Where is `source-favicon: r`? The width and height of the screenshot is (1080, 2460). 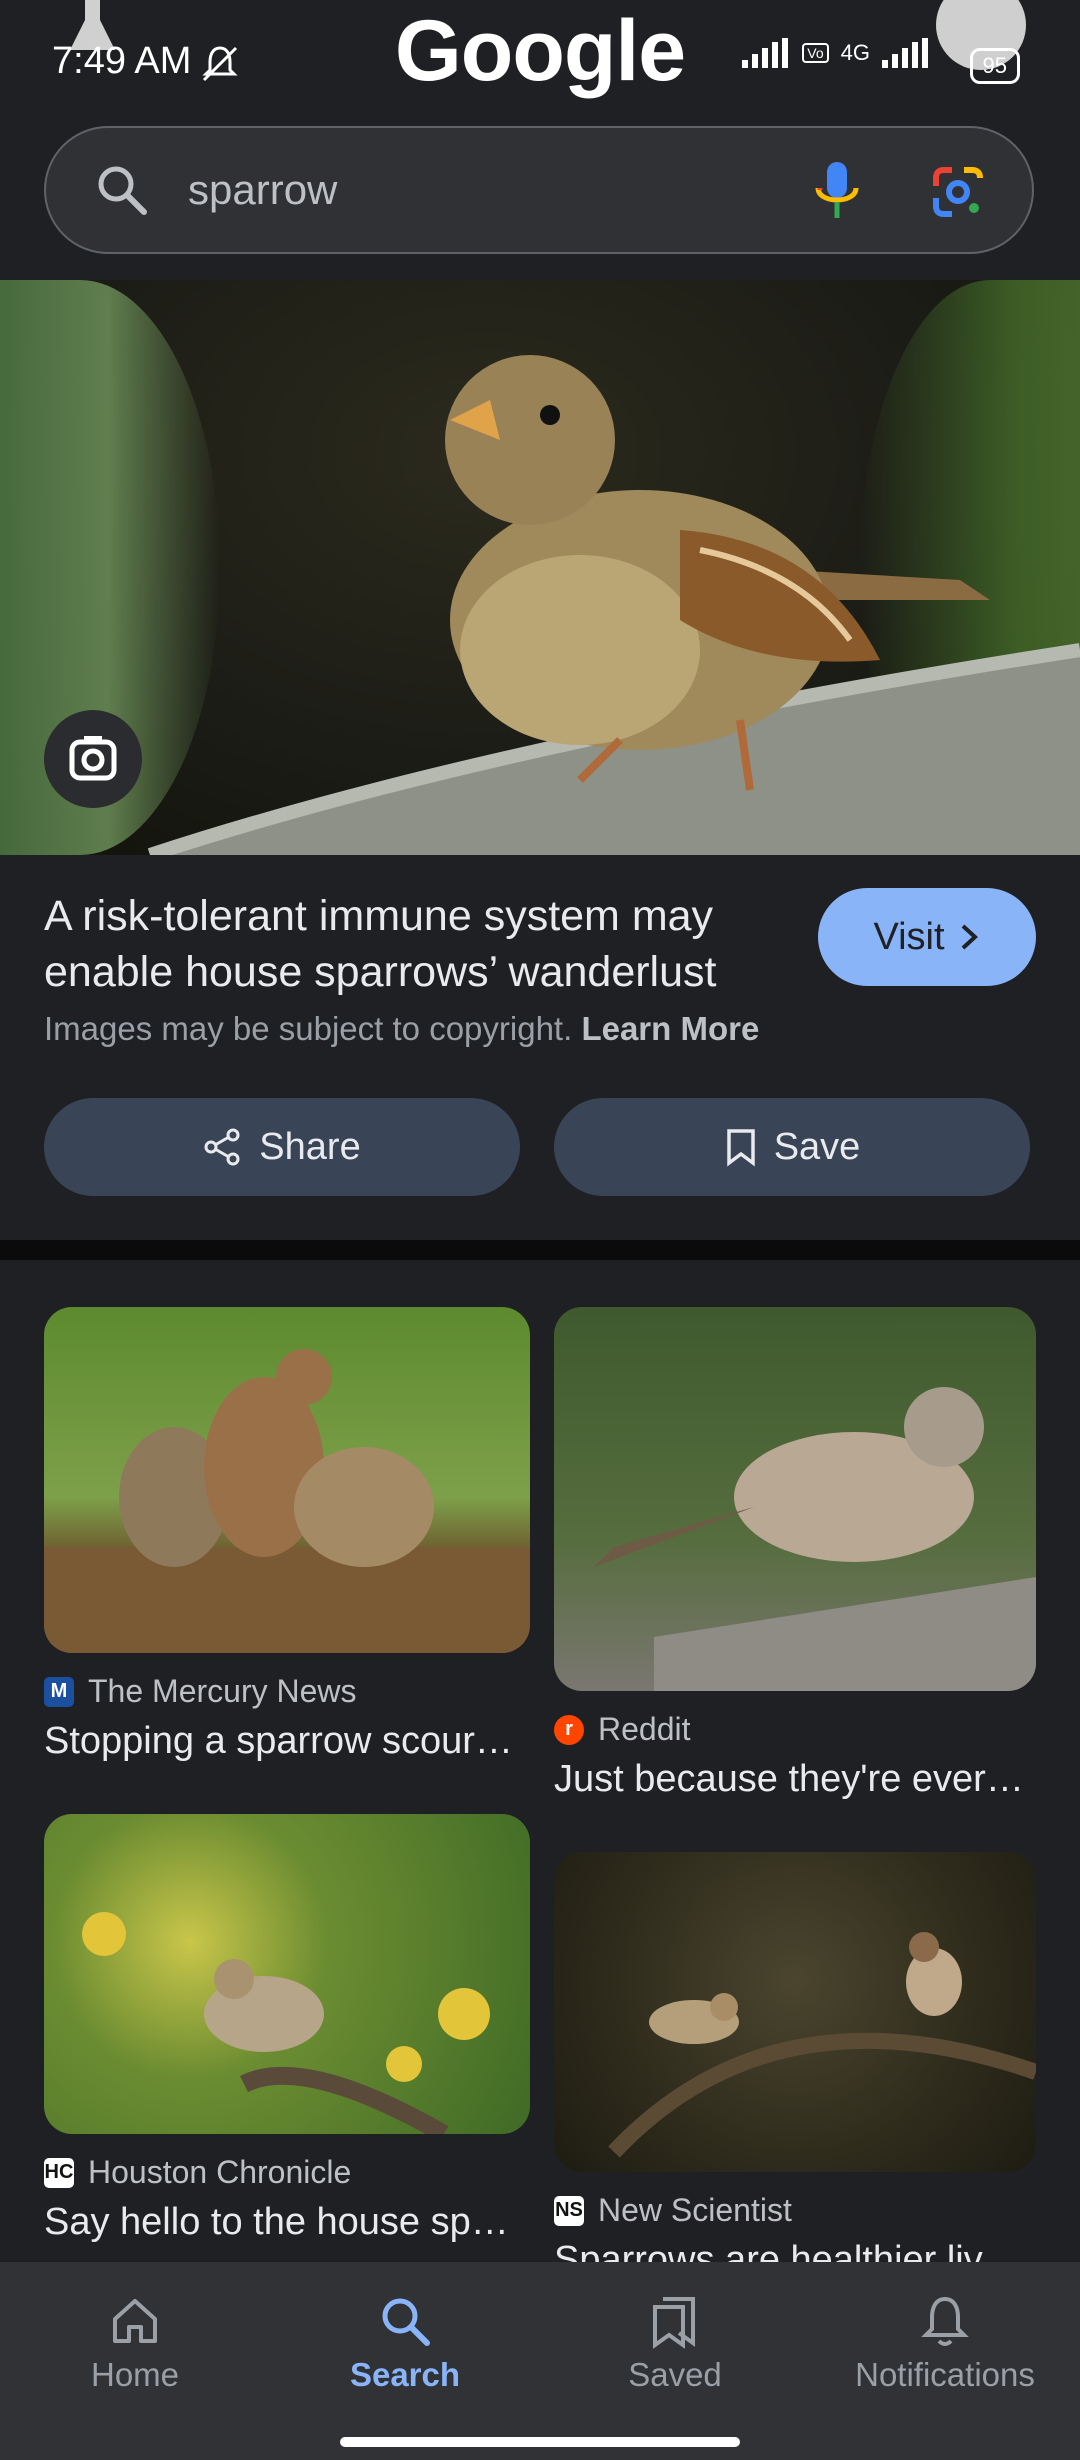 source-favicon: r is located at coordinates (569, 1729).